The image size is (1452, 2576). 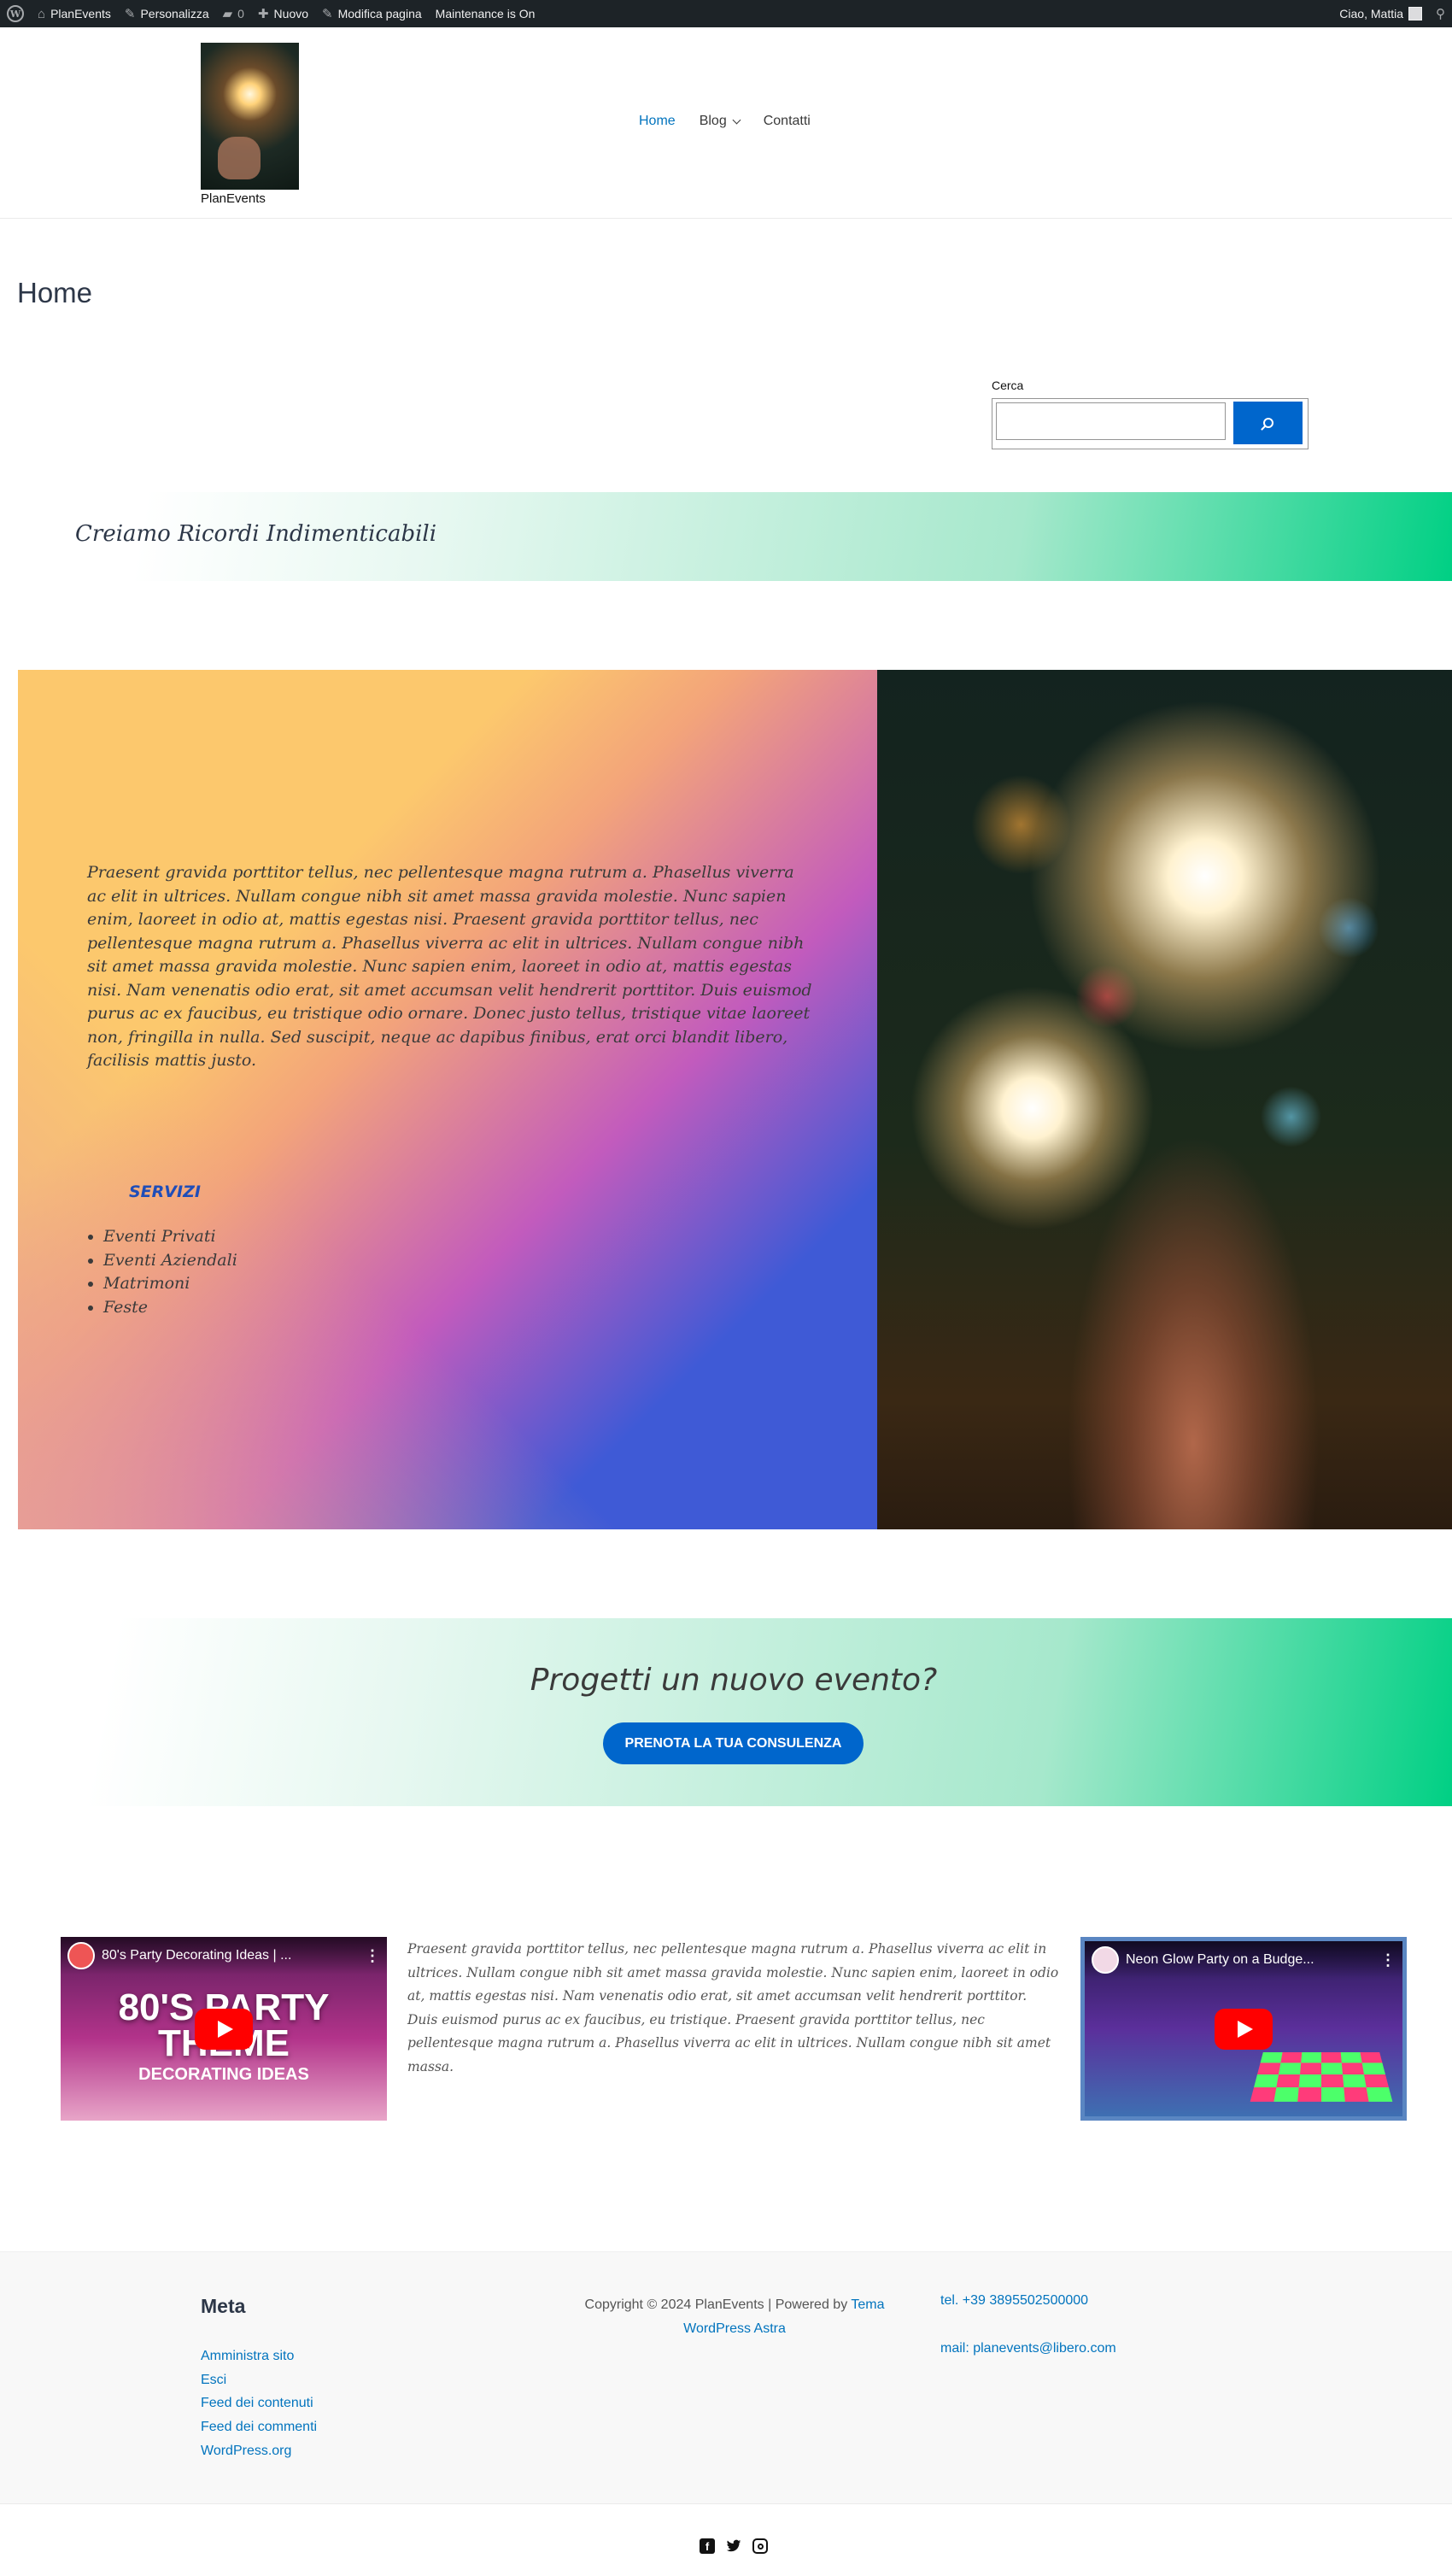 What do you see at coordinates (1111, 421) in the screenshot?
I see `search-input` at bounding box center [1111, 421].